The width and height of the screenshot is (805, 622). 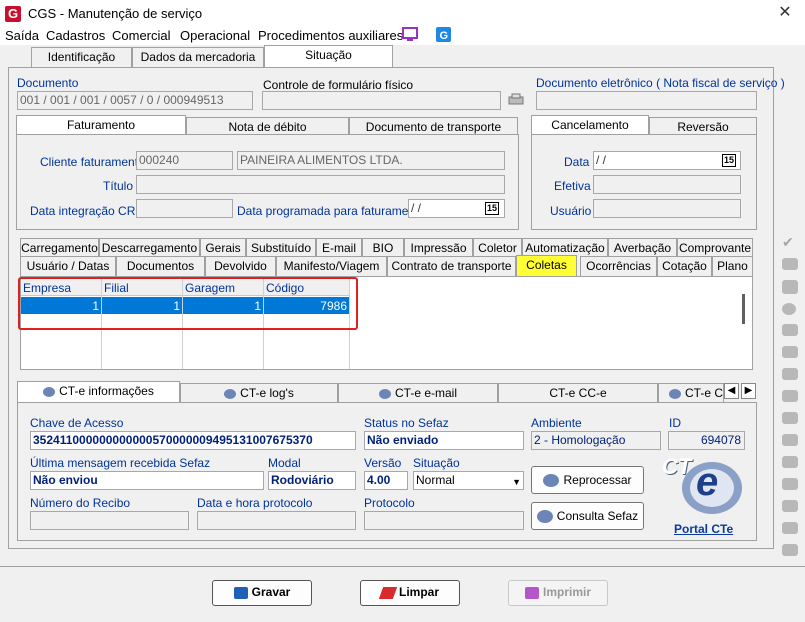 I want to click on tab-cte-logs: CT-e log's, so click(x=259, y=393).